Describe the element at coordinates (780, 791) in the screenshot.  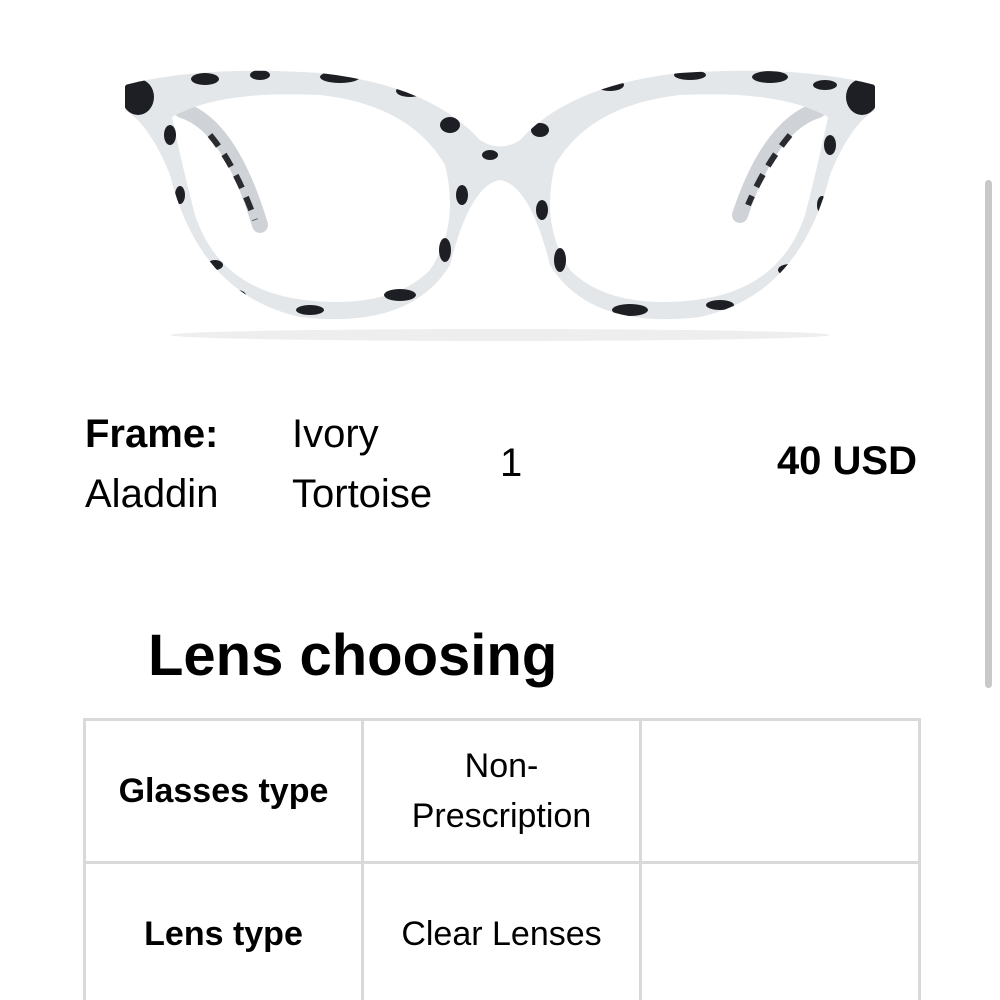
I see `glasses-type-extra-cell` at that location.